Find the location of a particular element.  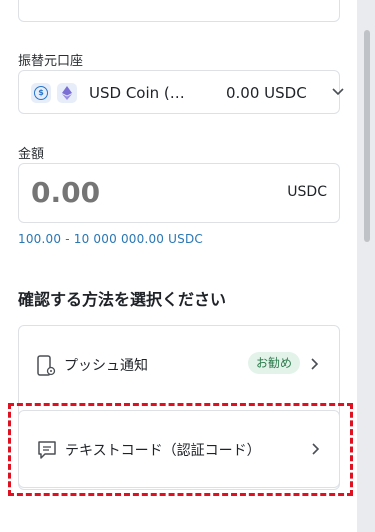

account-balance: 0.00 USDC is located at coordinates (266, 93).